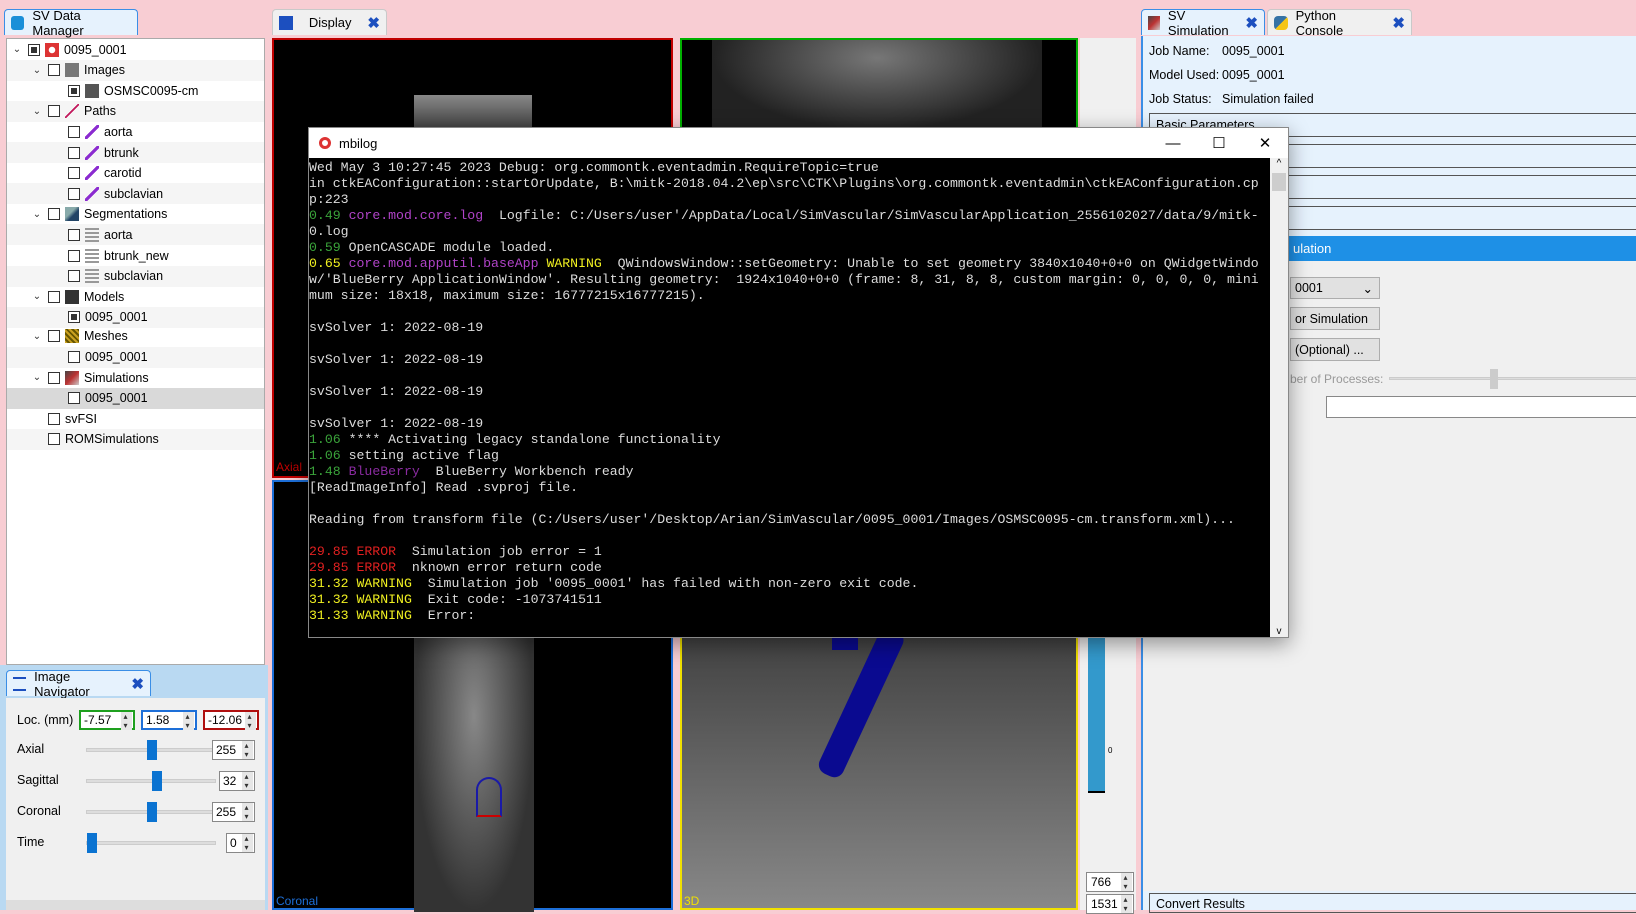 This screenshot has height=914, width=1636. Describe the element at coordinates (1110, 904) in the screenshot. I see `window-input: 1531` at that location.